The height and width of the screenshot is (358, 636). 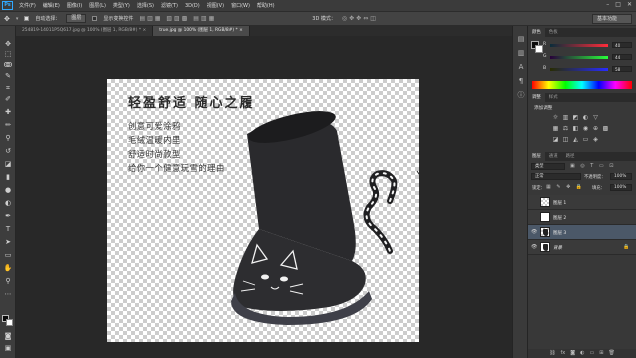 I want to click on menu-3d: 3D(D), so click(x=192, y=6).